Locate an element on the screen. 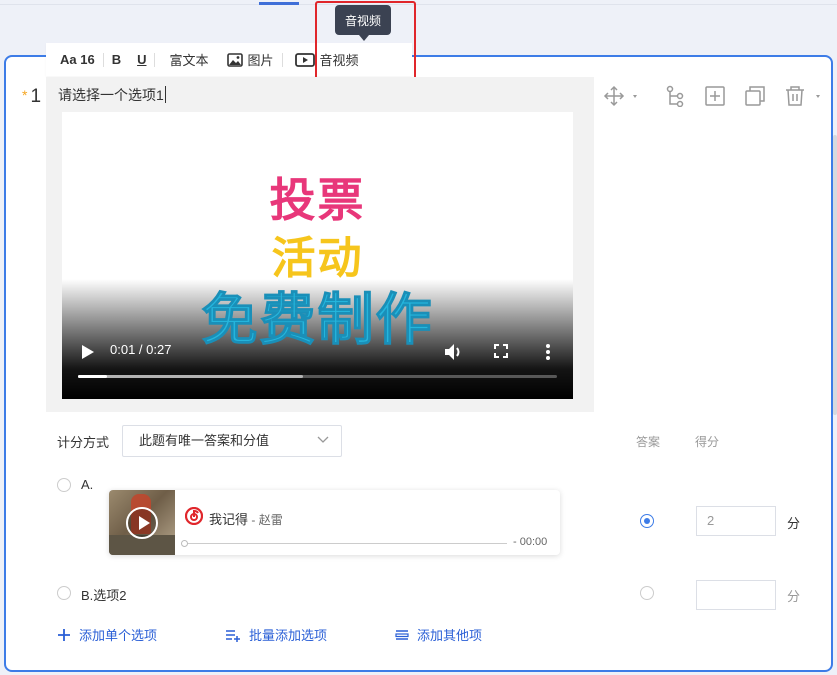 This screenshot has height=675, width=837. score-column-header: 得分 is located at coordinates (707, 442).